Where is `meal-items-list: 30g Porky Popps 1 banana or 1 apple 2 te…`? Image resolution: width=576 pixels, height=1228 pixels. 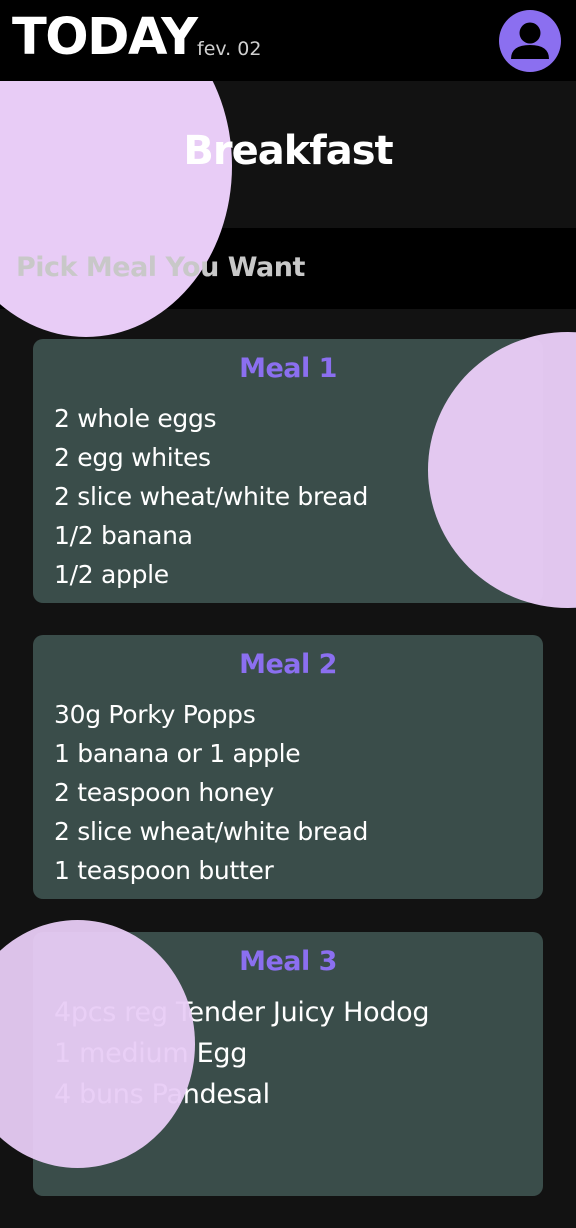 meal-items-list: 30g Porky Popps 1 banana or 1 apple 2 te… is located at coordinates (211, 792).